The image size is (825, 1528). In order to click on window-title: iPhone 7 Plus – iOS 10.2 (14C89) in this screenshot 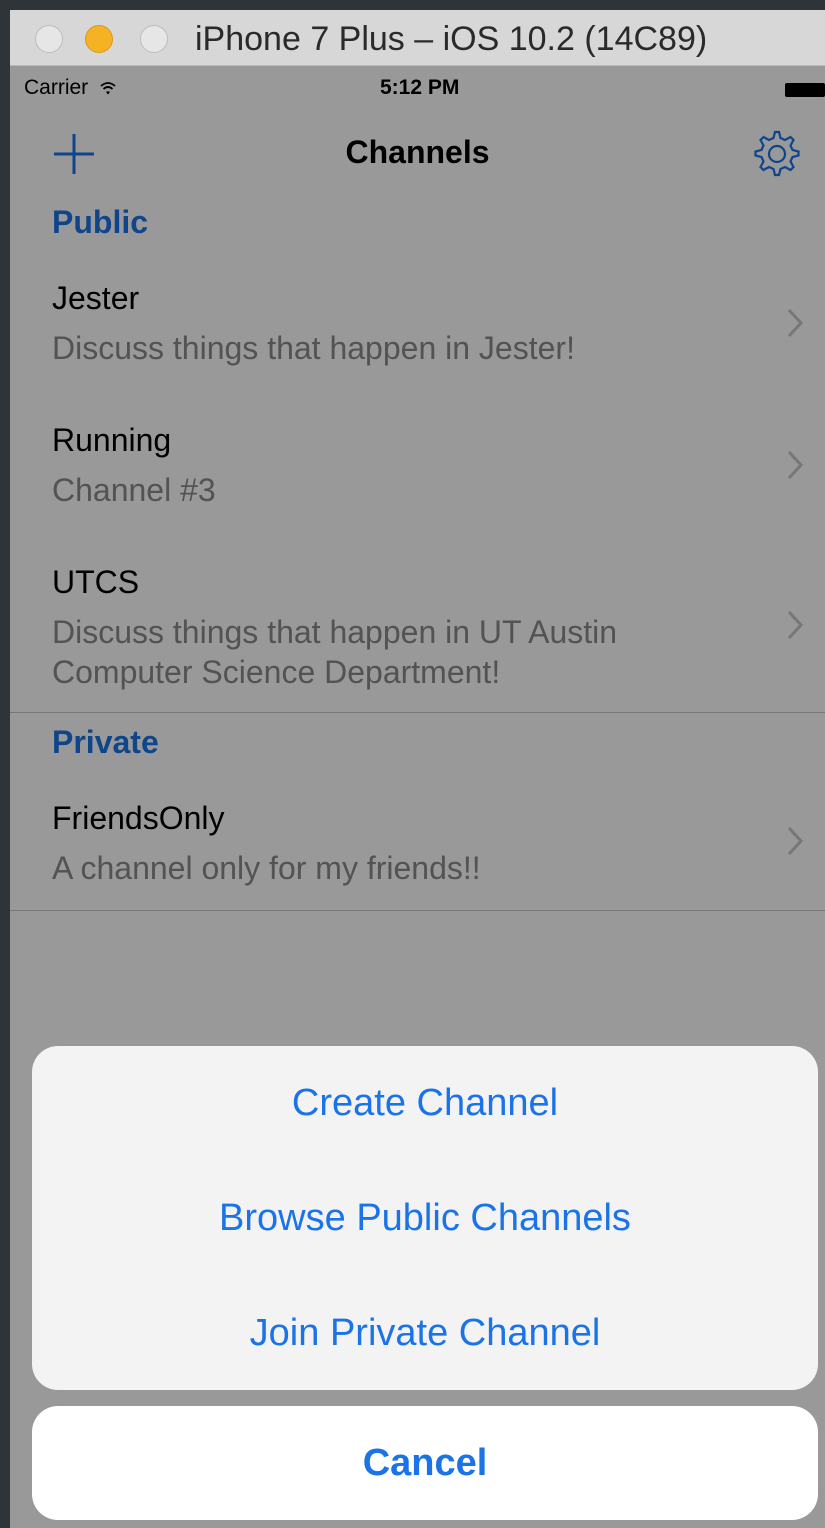, I will do `click(451, 39)`.